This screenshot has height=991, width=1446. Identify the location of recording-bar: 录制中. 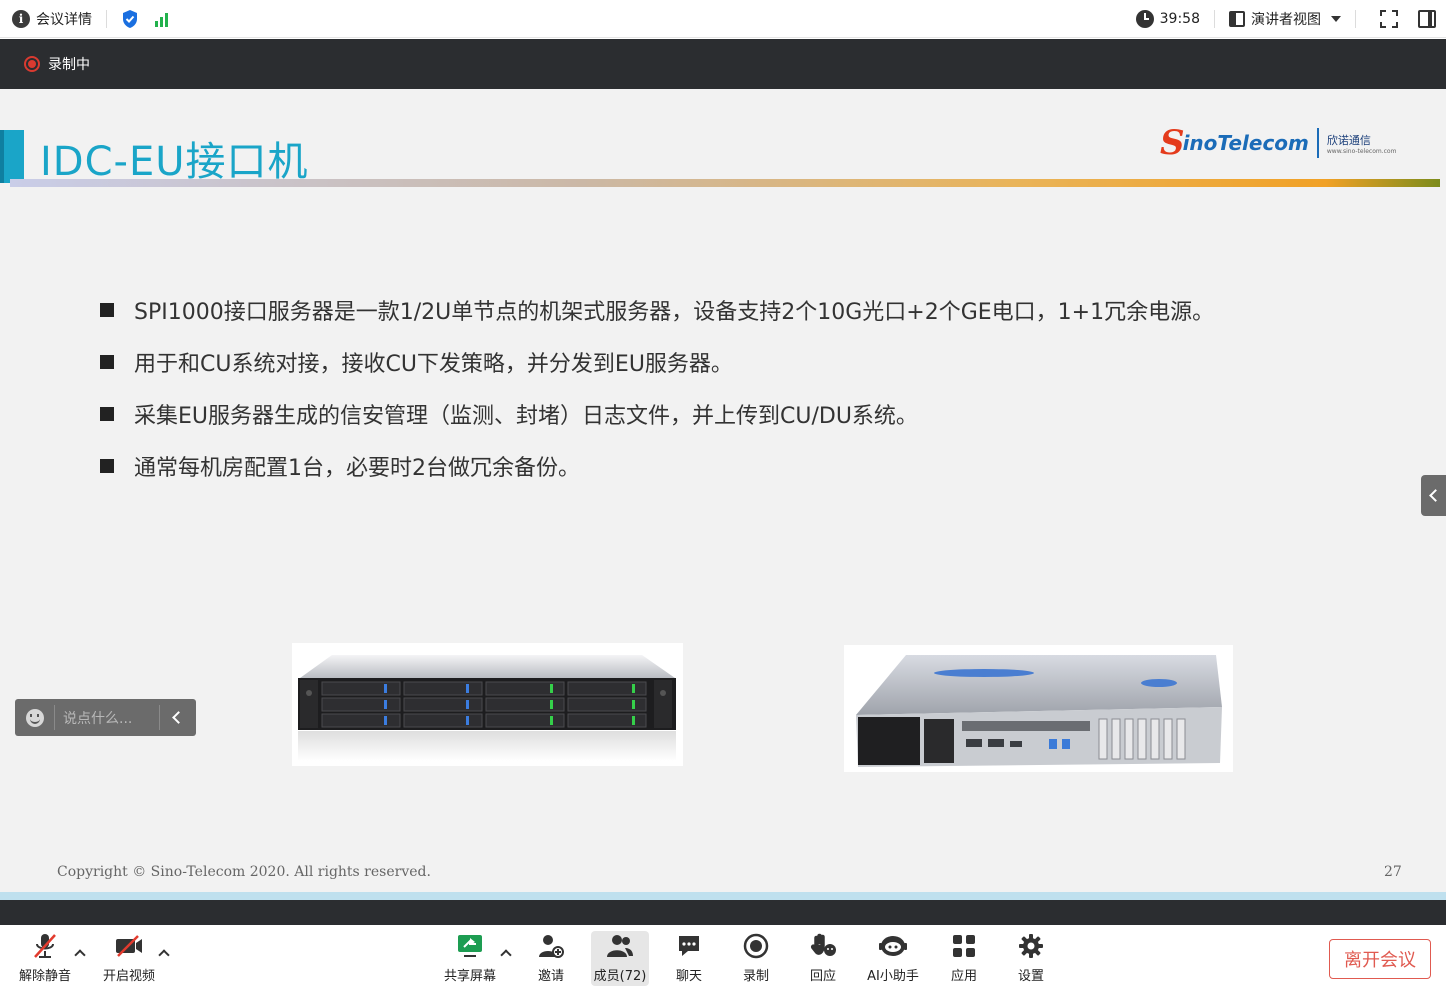
(723, 64).